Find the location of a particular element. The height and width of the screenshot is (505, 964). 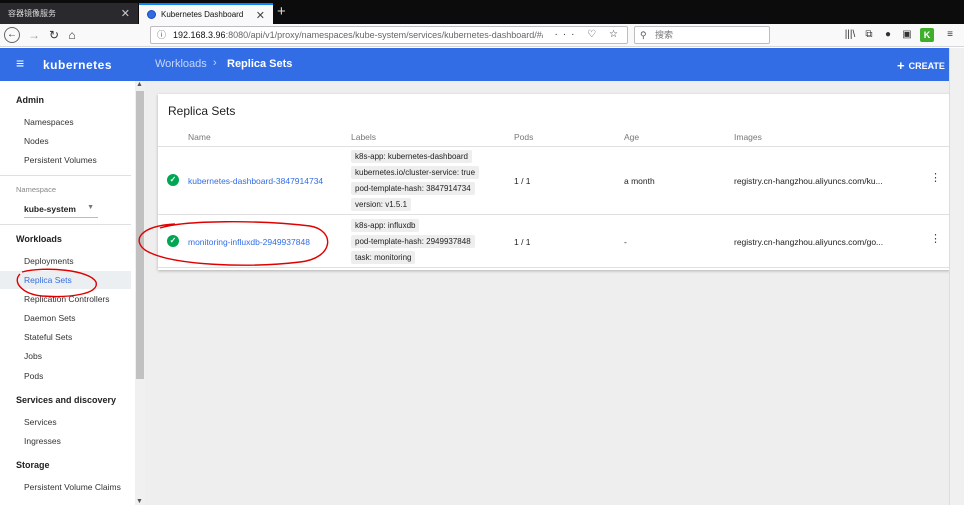

page-actions-icons: ··· ♡ ☆ is located at coordinates (589, 35).